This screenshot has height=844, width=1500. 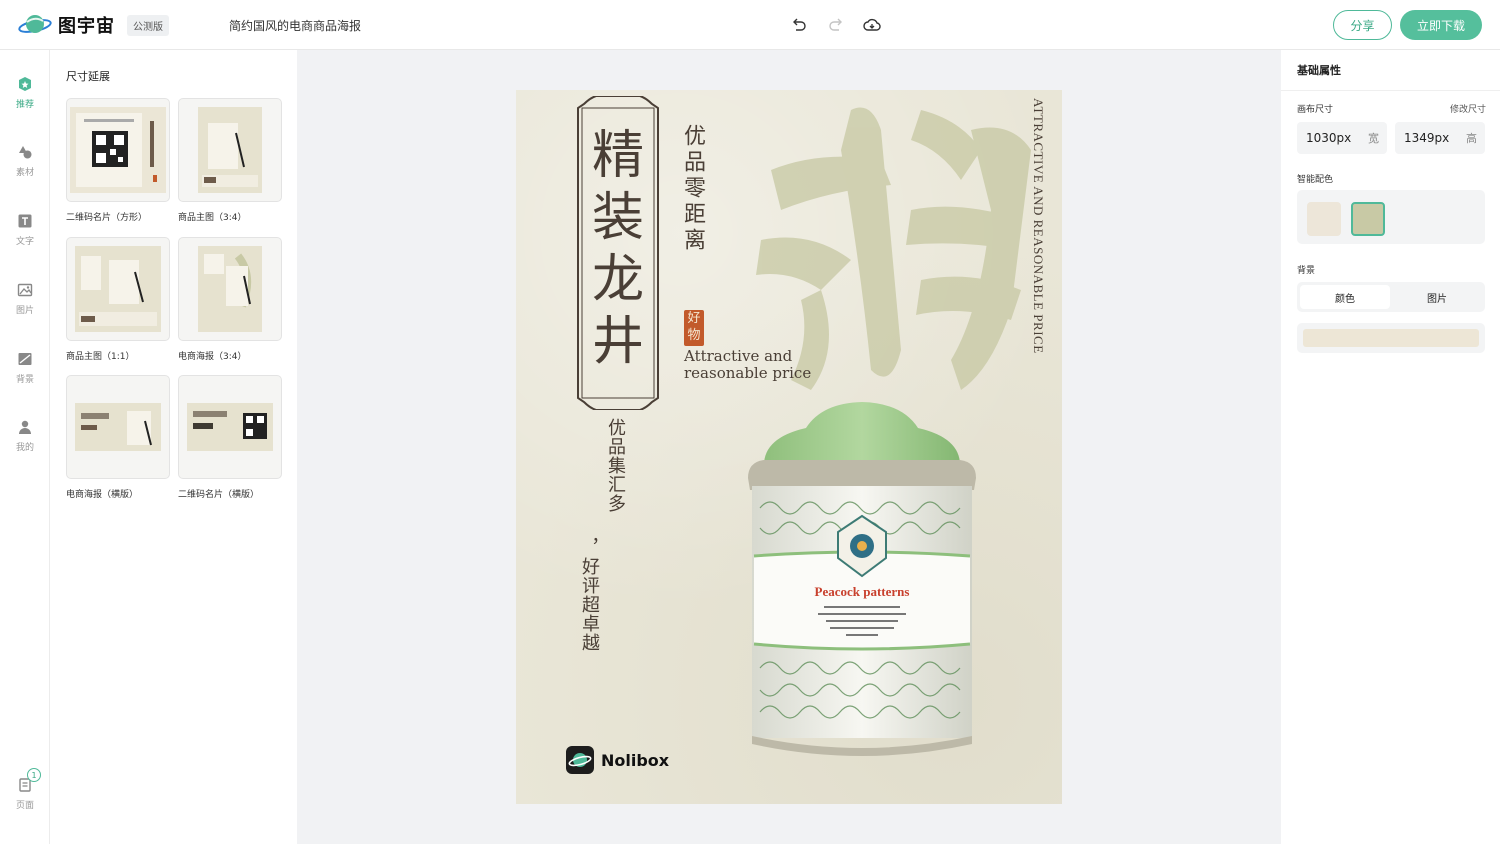 I want to click on background-label: 背景, so click(x=1306, y=271).